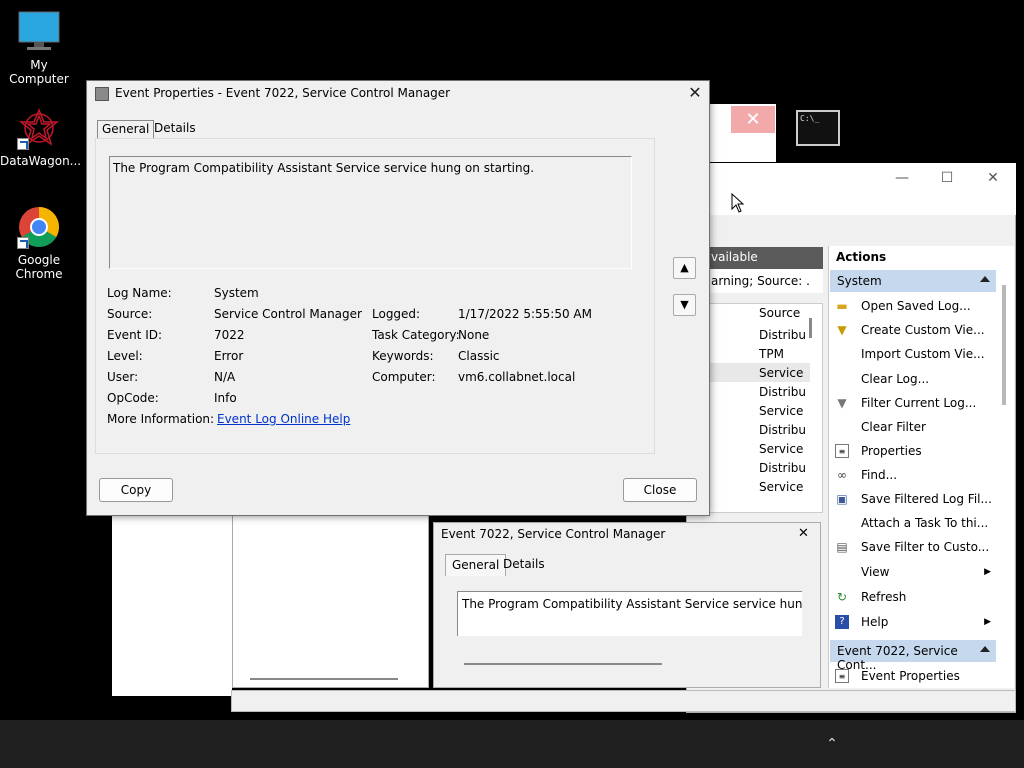  What do you see at coordinates (517, 377) in the screenshot?
I see `computer-value: vm6.collabnet.local` at bounding box center [517, 377].